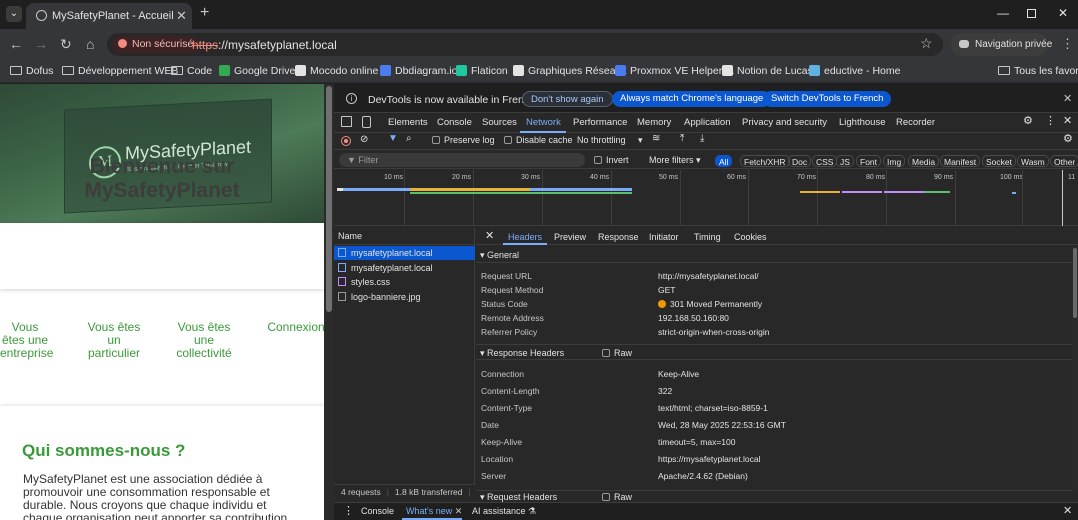 The height and width of the screenshot is (520, 1078). Describe the element at coordinates (1001, 44) in the screenshot. I see `private-profile-button: Navigation privée` at that location.